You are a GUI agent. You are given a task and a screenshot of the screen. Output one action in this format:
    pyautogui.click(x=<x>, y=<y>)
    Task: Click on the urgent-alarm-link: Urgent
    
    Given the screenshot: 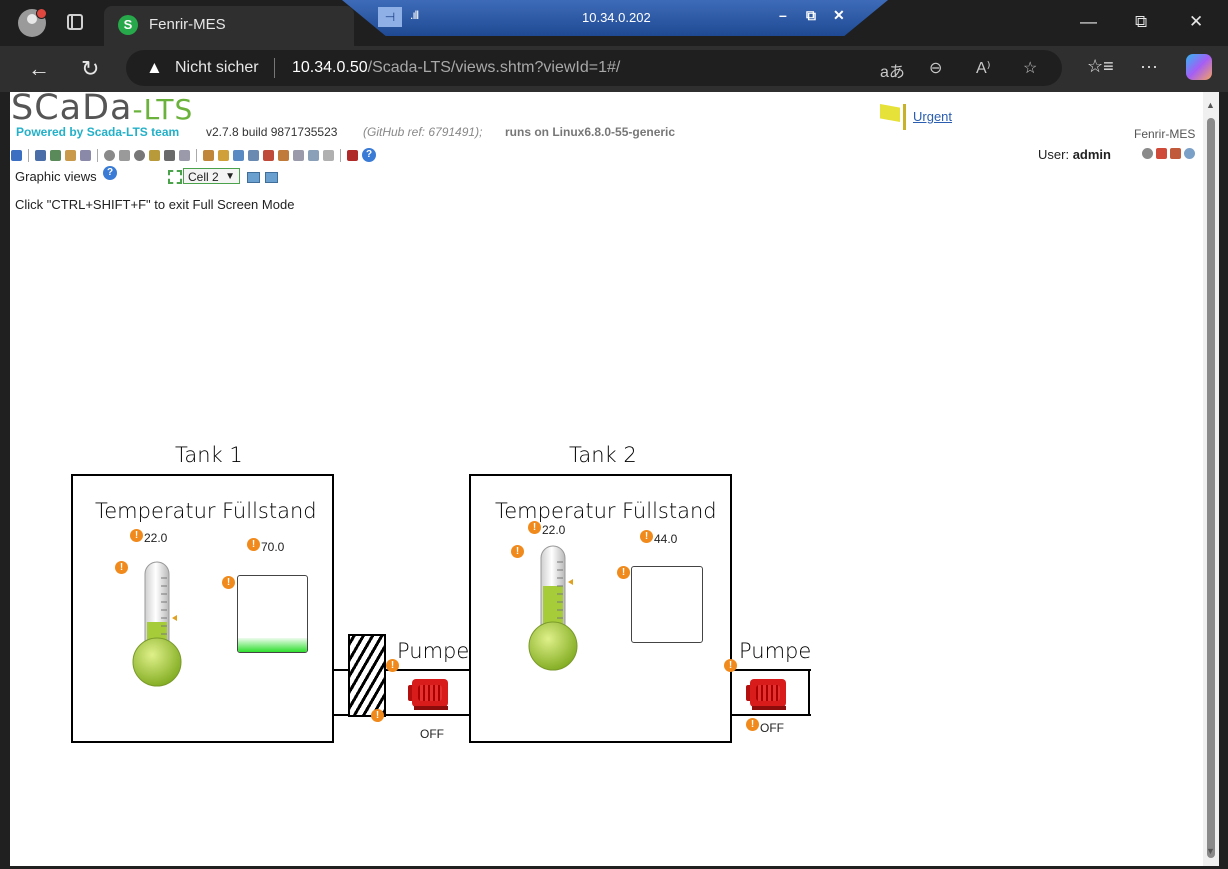 What is the action you would take?
    pyautogui.click(x=932, y=116)
    